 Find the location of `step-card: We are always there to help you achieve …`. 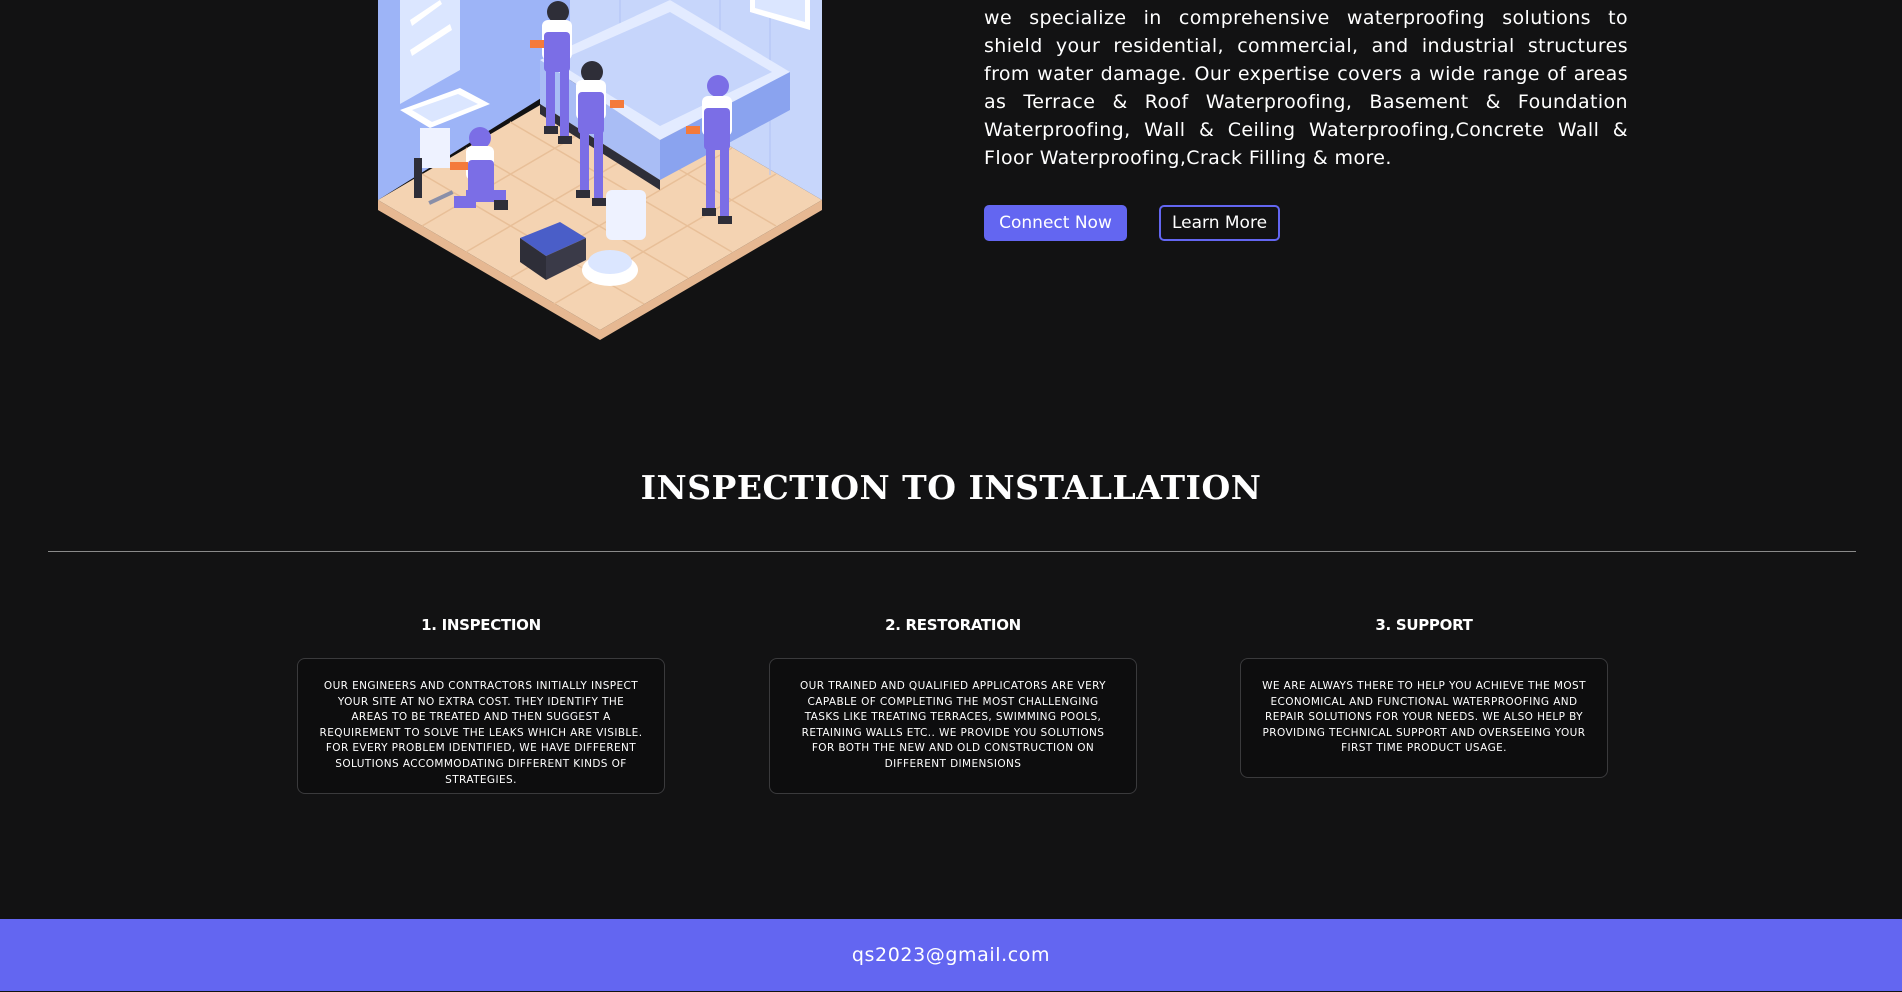

step-card: We are always there to help you achieve … is located at coordinates (1424, 718).